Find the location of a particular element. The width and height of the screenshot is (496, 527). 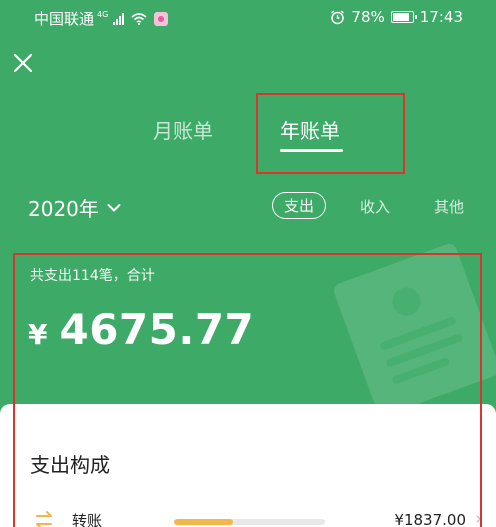

carrier-label: 中国联通 is located at coordinates (64, 19).